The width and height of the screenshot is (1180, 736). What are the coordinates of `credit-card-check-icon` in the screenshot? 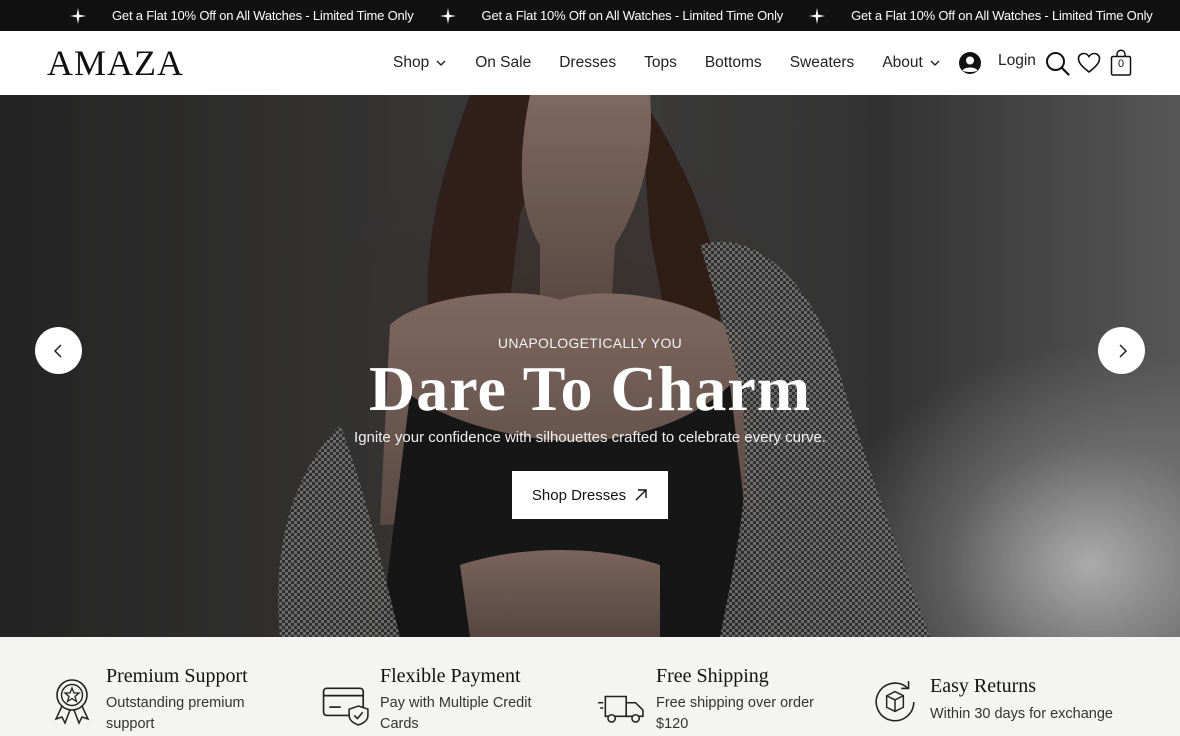 It's located at (345, 706).